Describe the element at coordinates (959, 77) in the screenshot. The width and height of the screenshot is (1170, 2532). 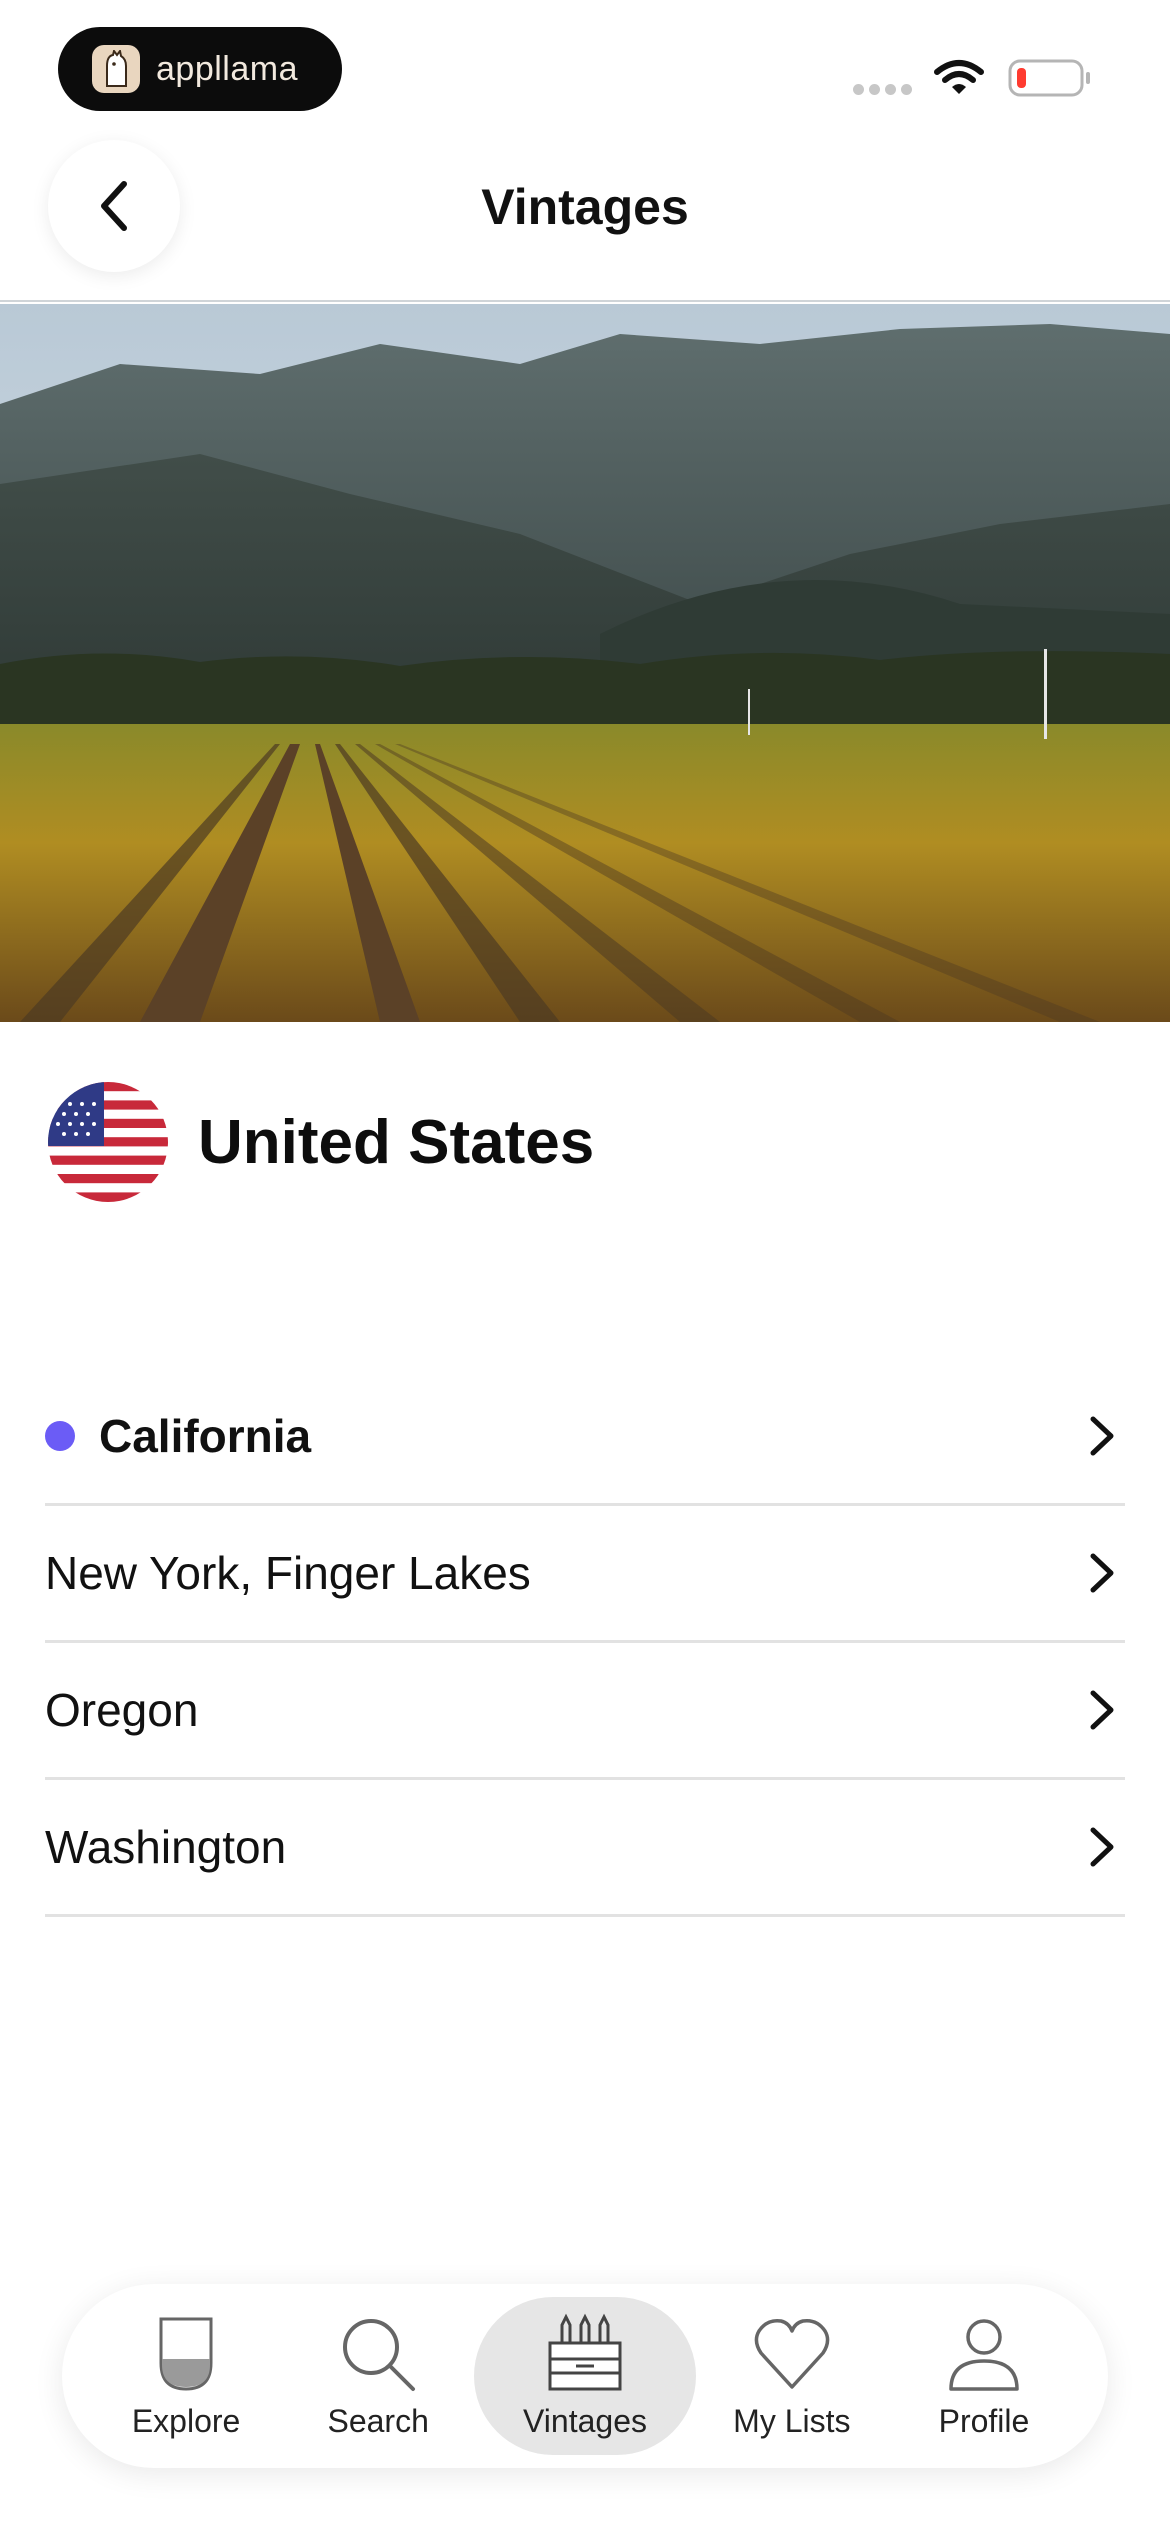
I see `wifi-icon` at that location.